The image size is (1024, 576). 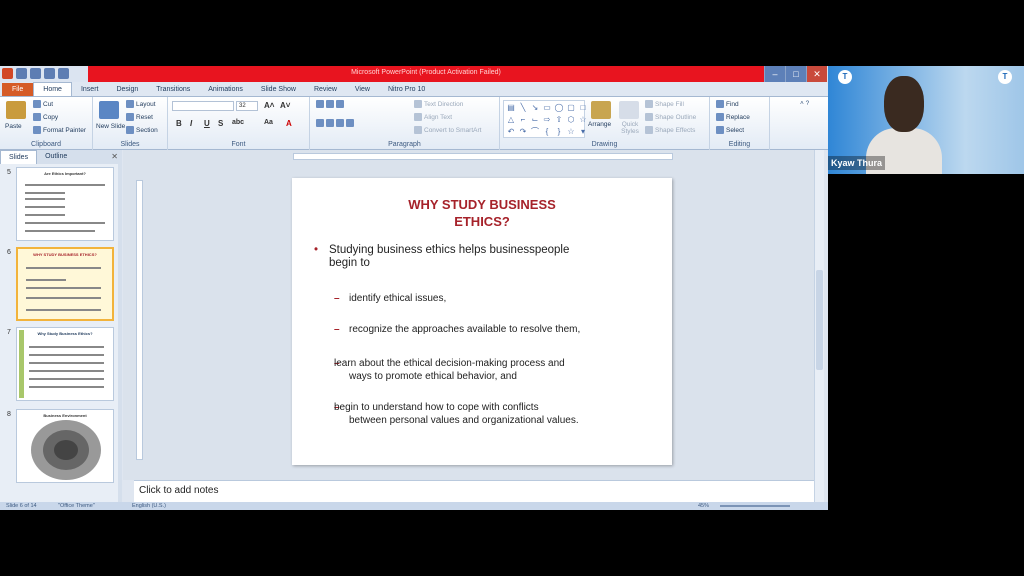 What do you see at coordinates (110, 126) in the screenshot?
I see `new-slide-button: New Slide` at bounding box center [110, 126].